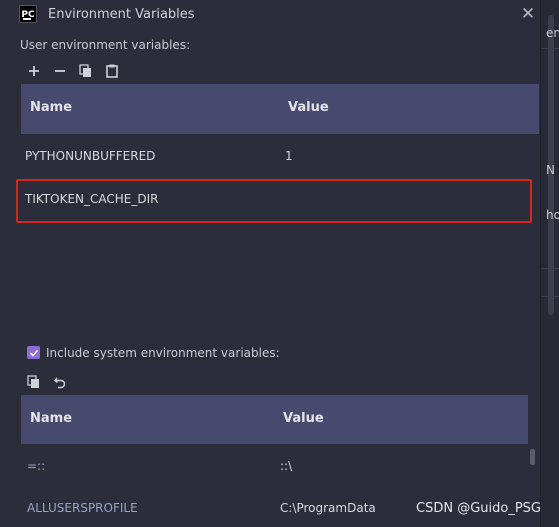 Image resolution: width=559 pixels, height=527 pixels. Describe the element at coordinates (33, 352) in the screenshot. I see `include-system-checkbox` at that location.